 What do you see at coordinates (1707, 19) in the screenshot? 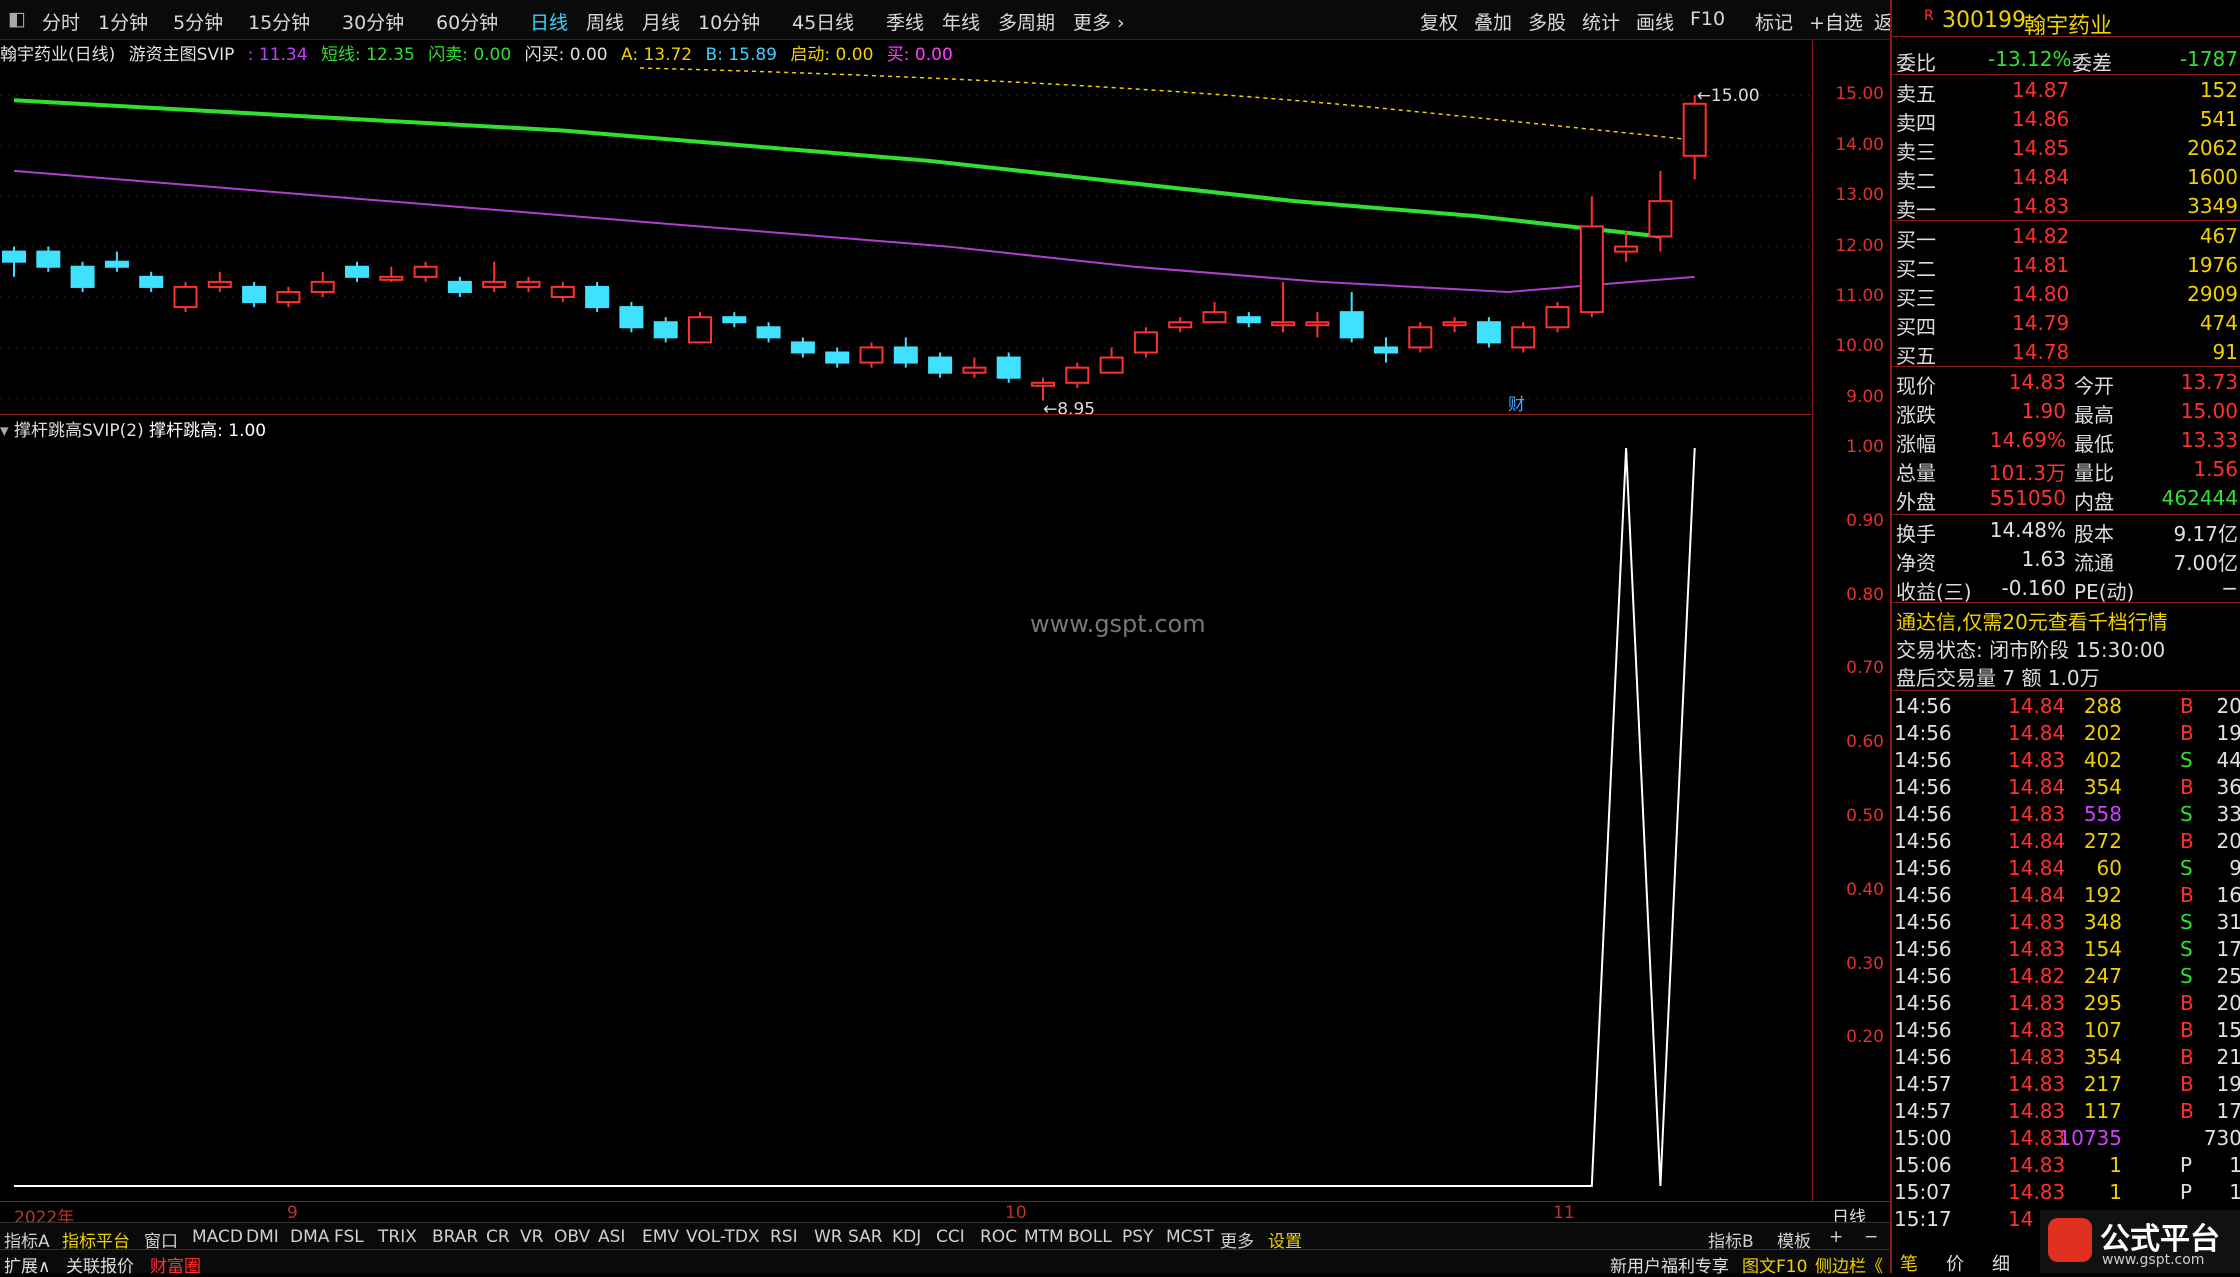
I see `tool-button-5: F10` at bounding box center [1707, 19].